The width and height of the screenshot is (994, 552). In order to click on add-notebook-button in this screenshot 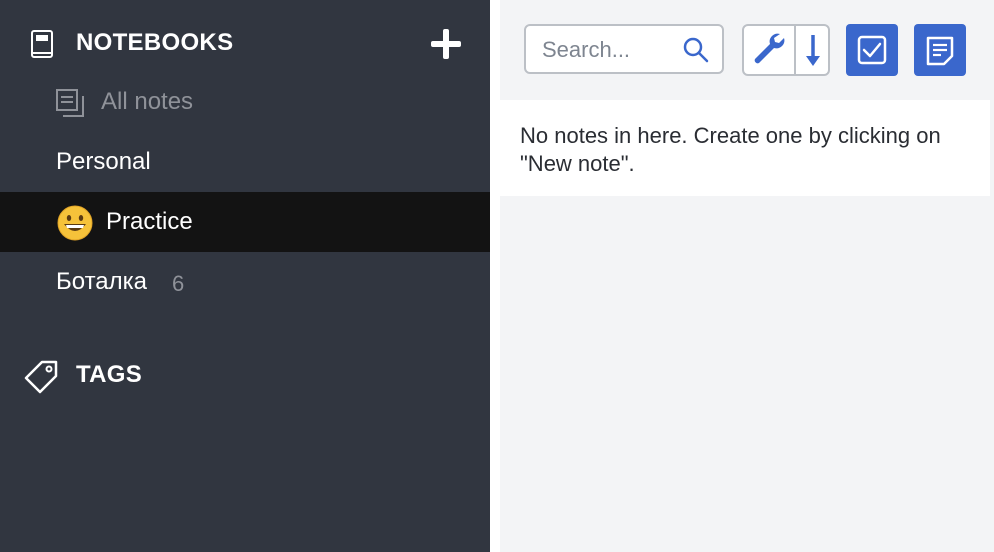, I will do `click(446, 44)`.